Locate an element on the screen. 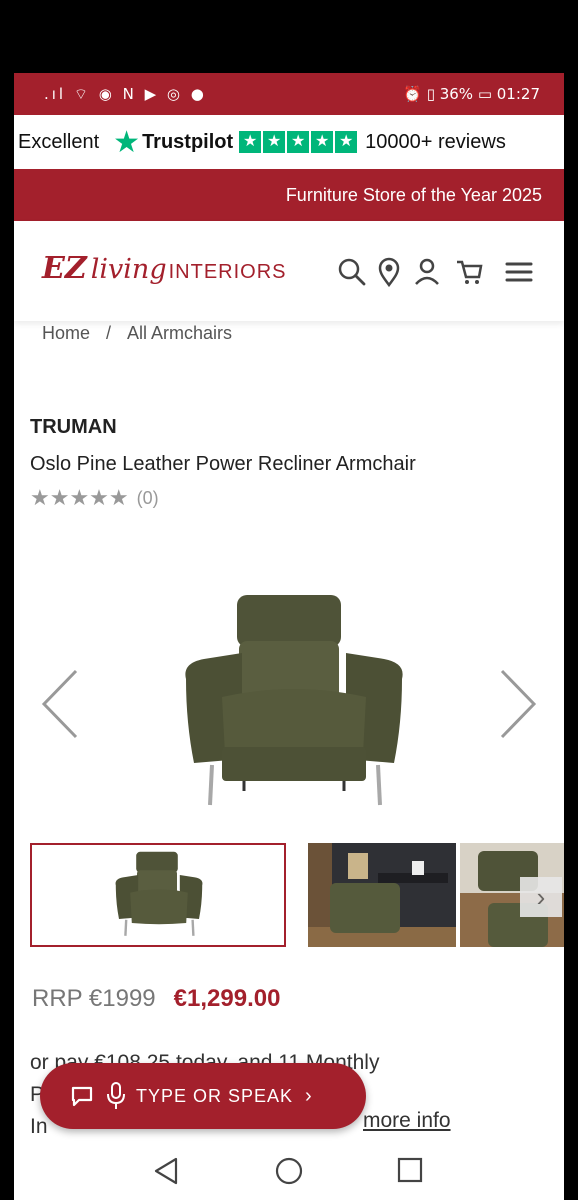 The height and width of the screenshot is (1200, 578). promo-banner: Furniture Store of the Year 2025 is located at coordinates (289, 195).